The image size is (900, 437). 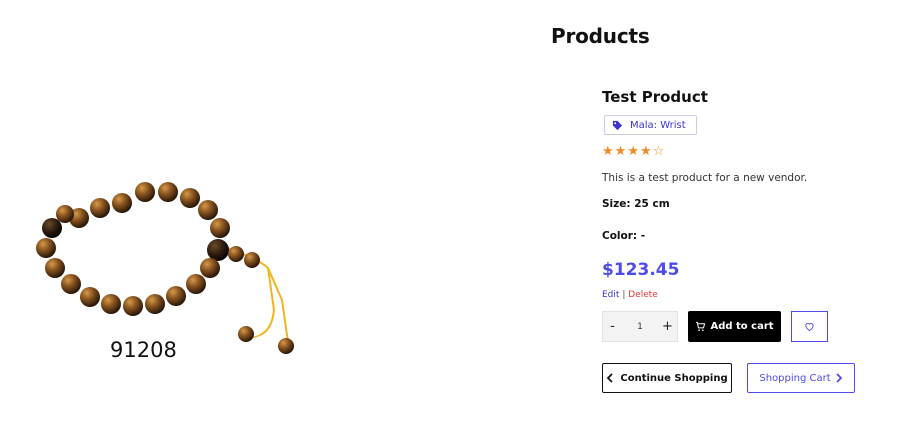 I want to click on wishlist-button, so click(x=809, y=326).